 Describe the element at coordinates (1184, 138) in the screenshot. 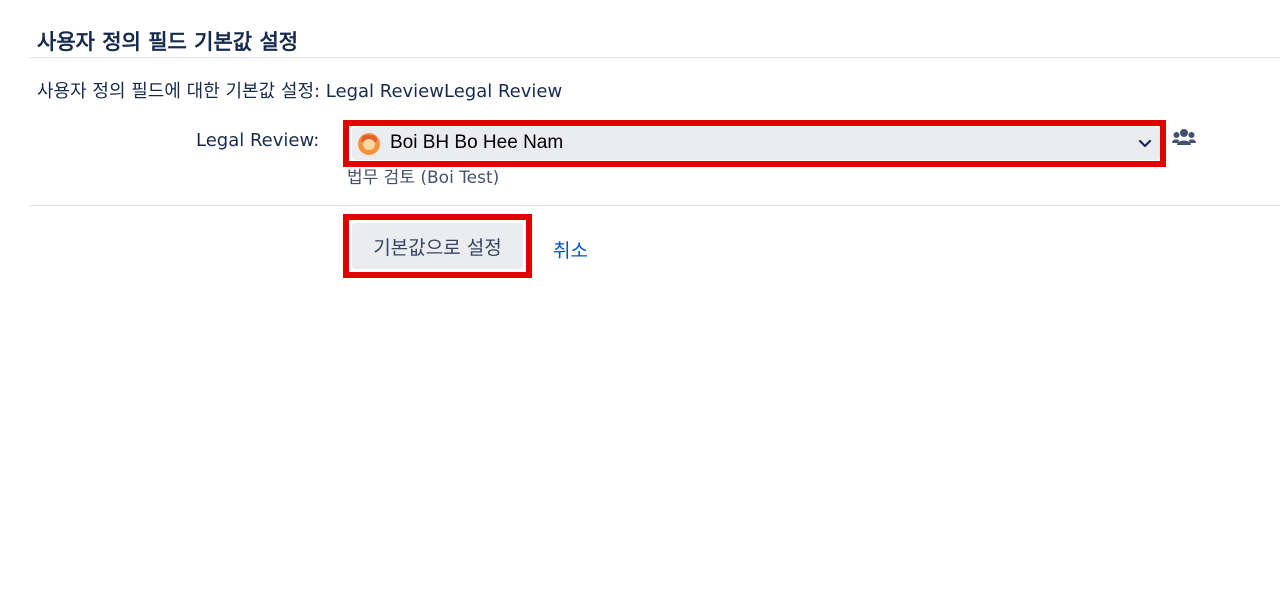

I see `user-group-icon` at that location.